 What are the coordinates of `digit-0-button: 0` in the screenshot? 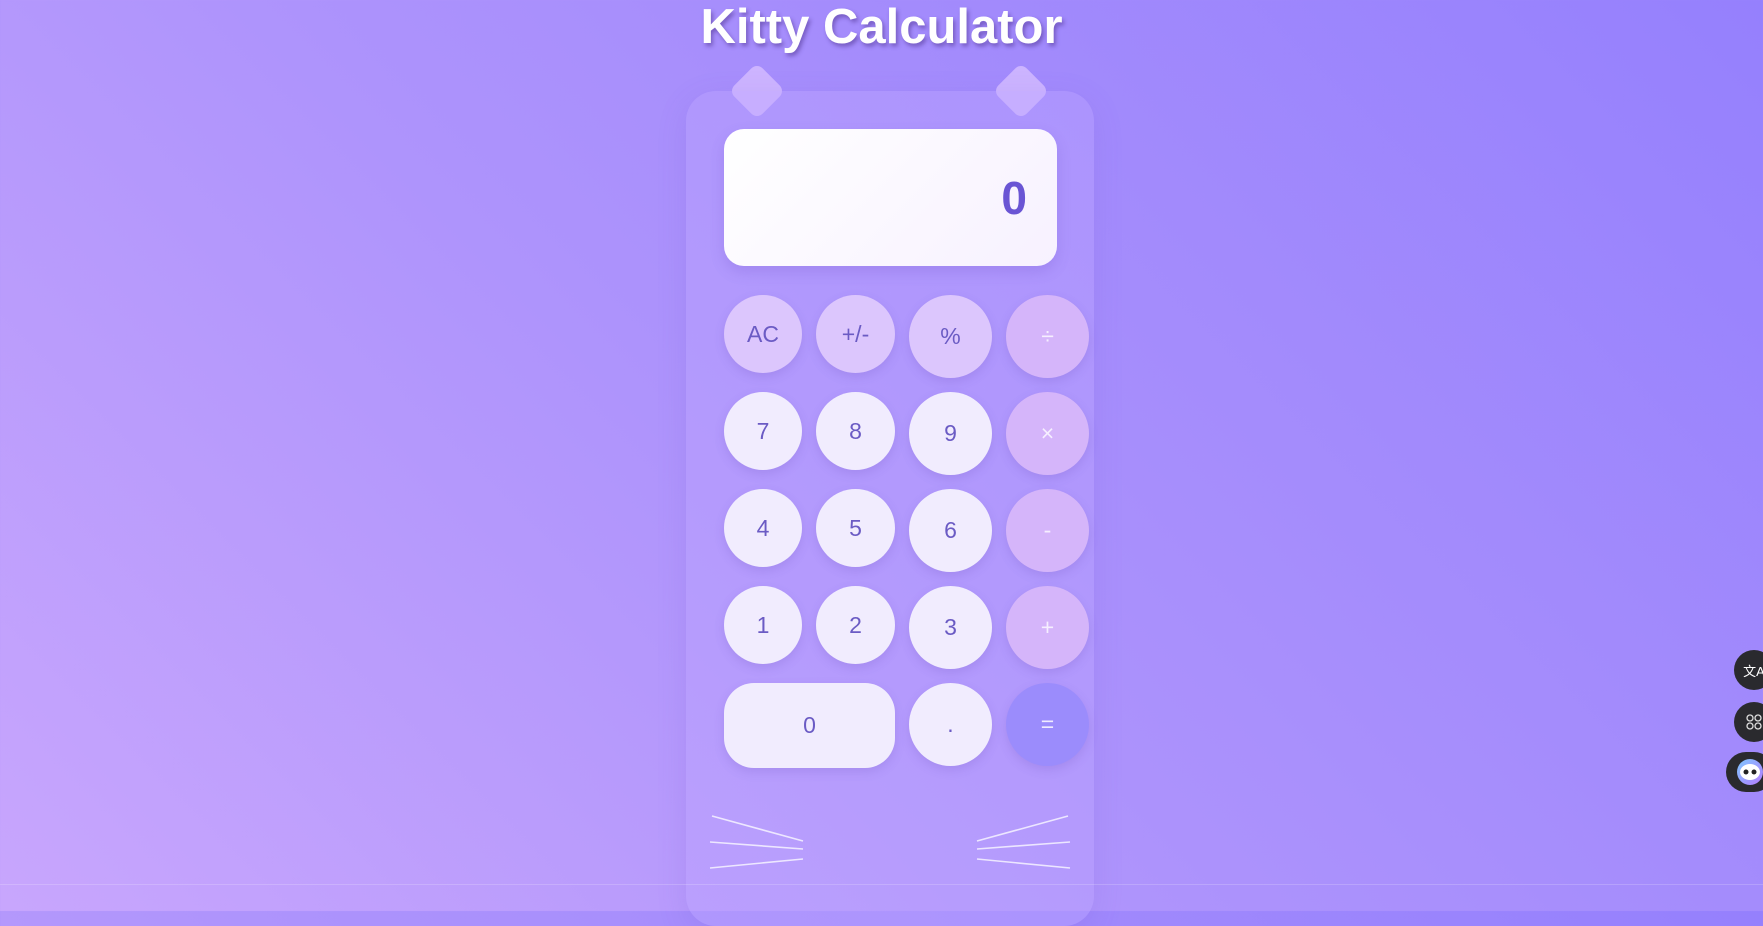 It's located at (809, 725).